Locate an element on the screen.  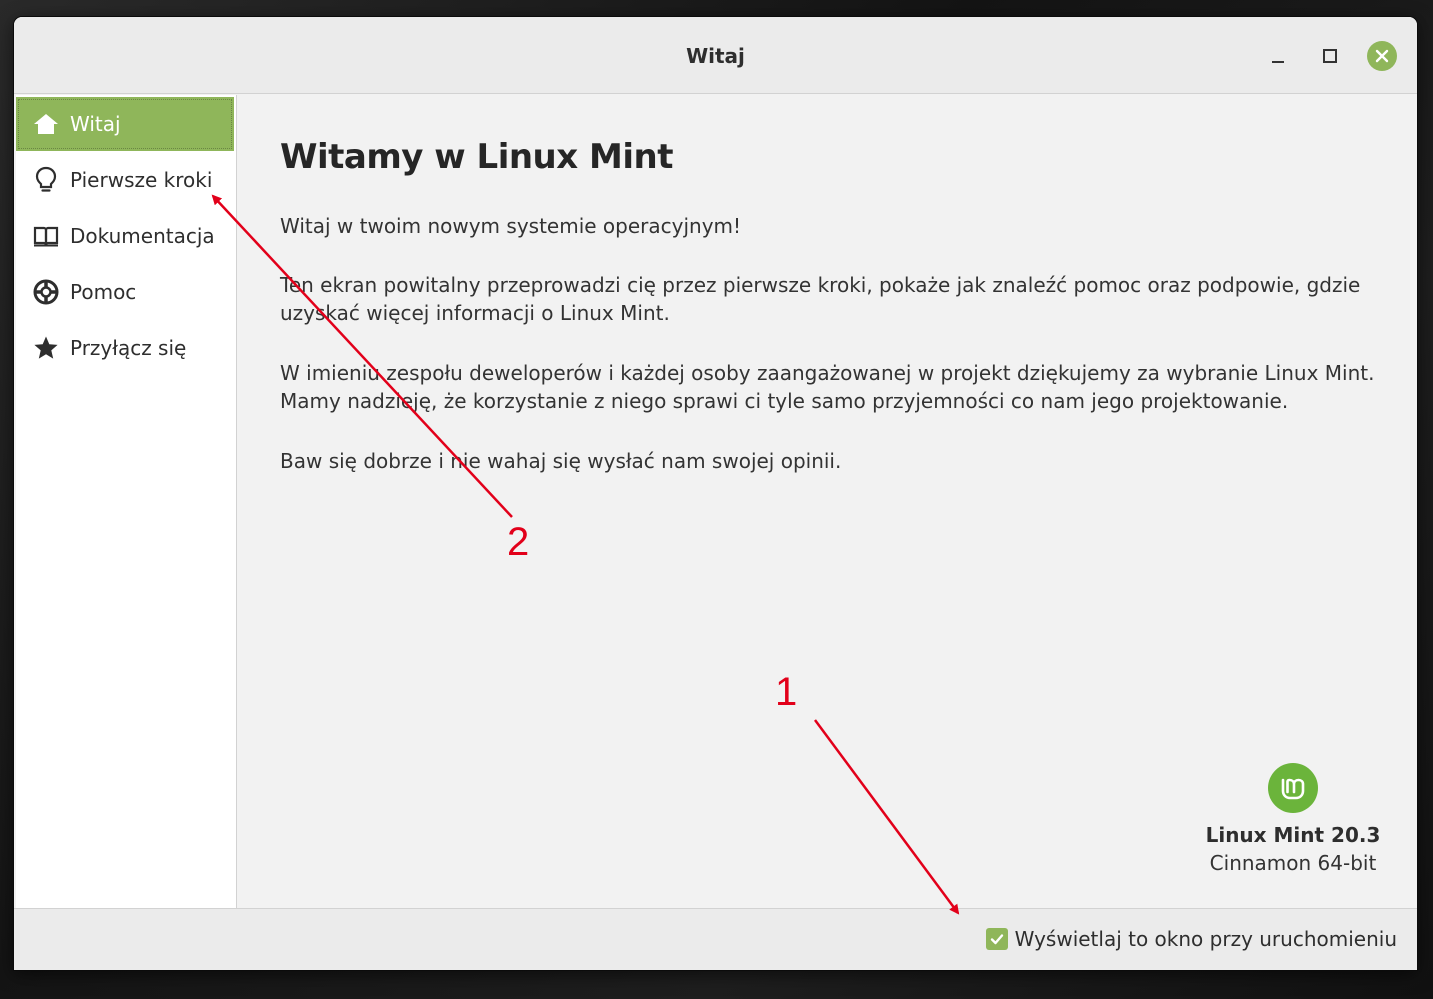
release-edition: Cinnamon 64-bit is located at coordinates (1293, 863).